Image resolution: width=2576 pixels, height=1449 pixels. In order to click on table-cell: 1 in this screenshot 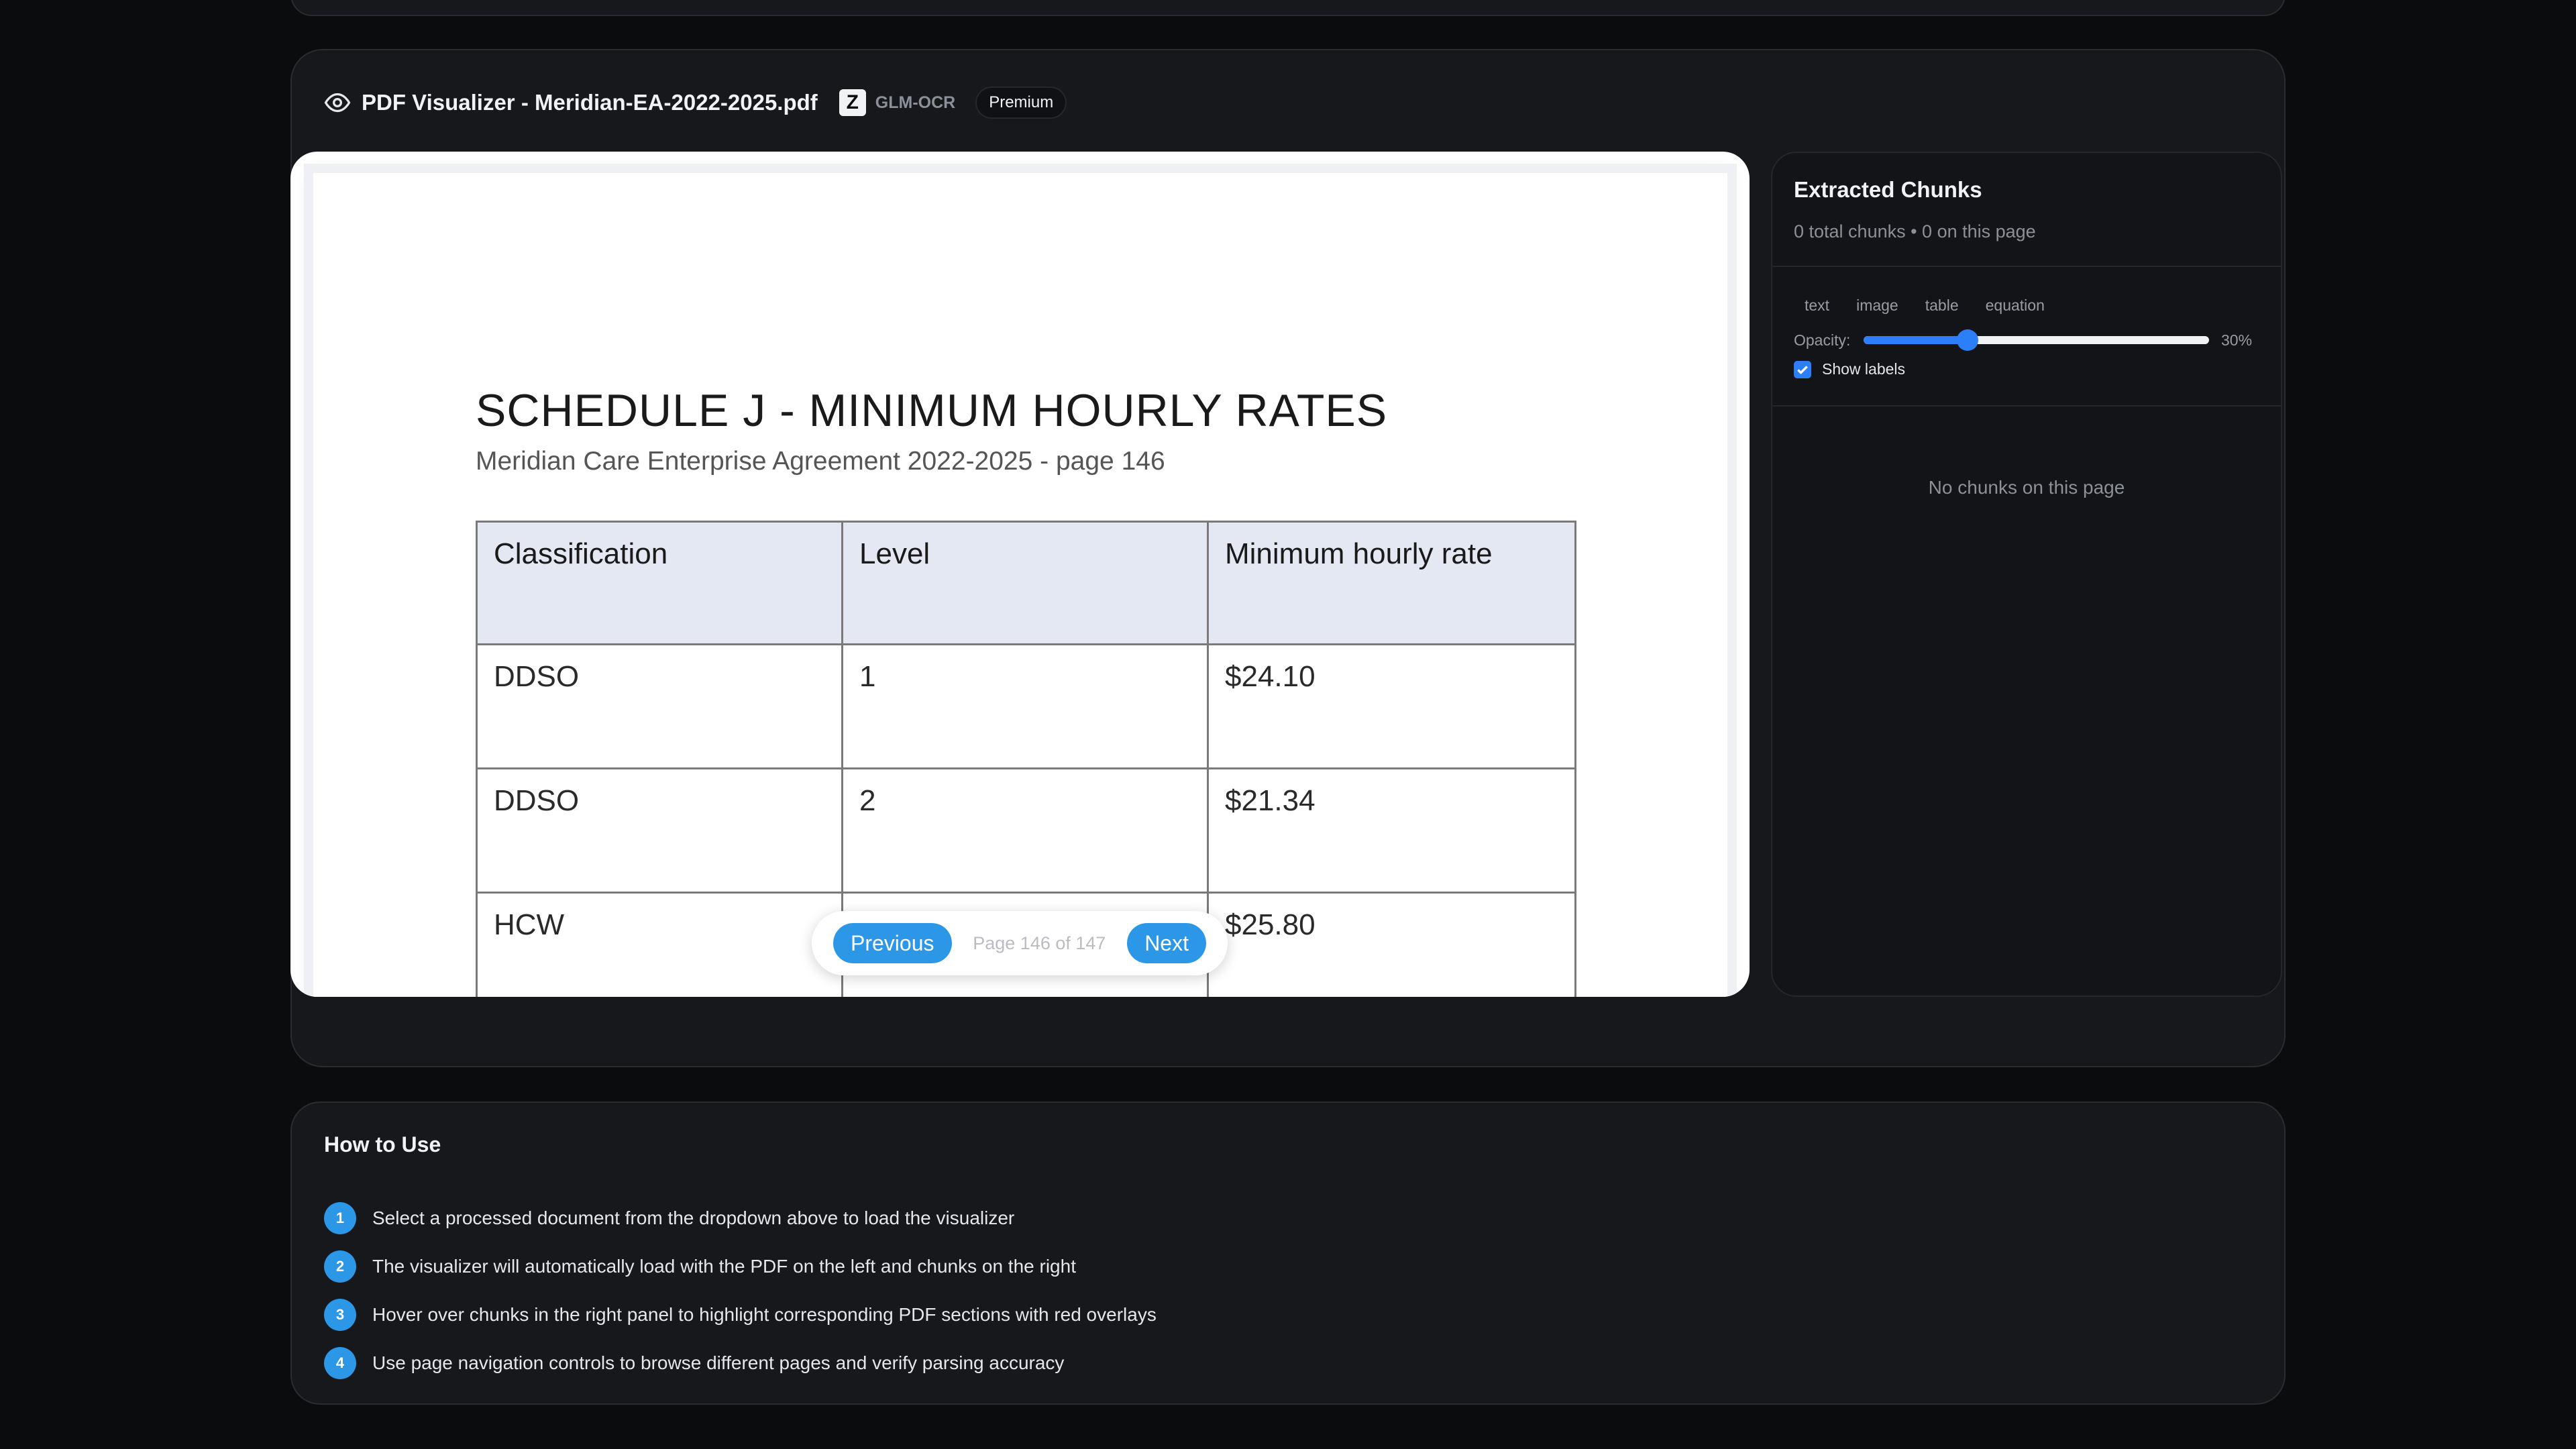, I will do `click(1025, 706)`.